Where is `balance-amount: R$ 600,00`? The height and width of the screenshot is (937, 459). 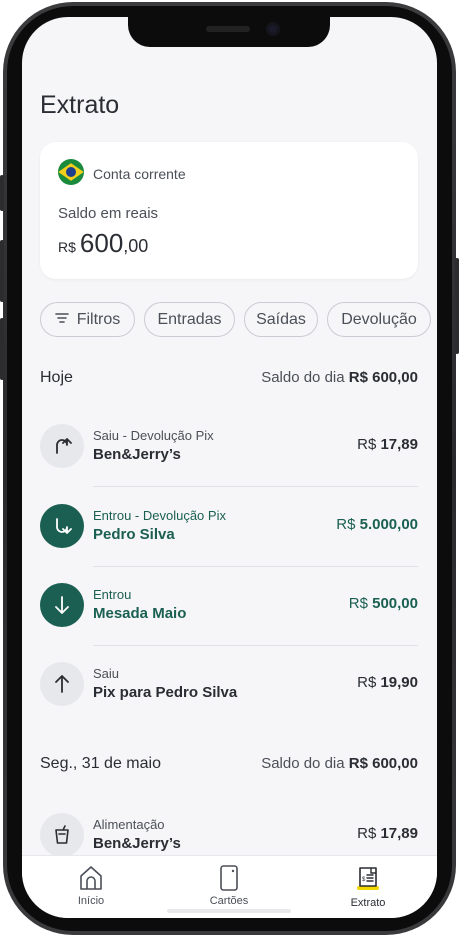 balance-amount: R$ 600,00 is located at coordinates (103, 243).